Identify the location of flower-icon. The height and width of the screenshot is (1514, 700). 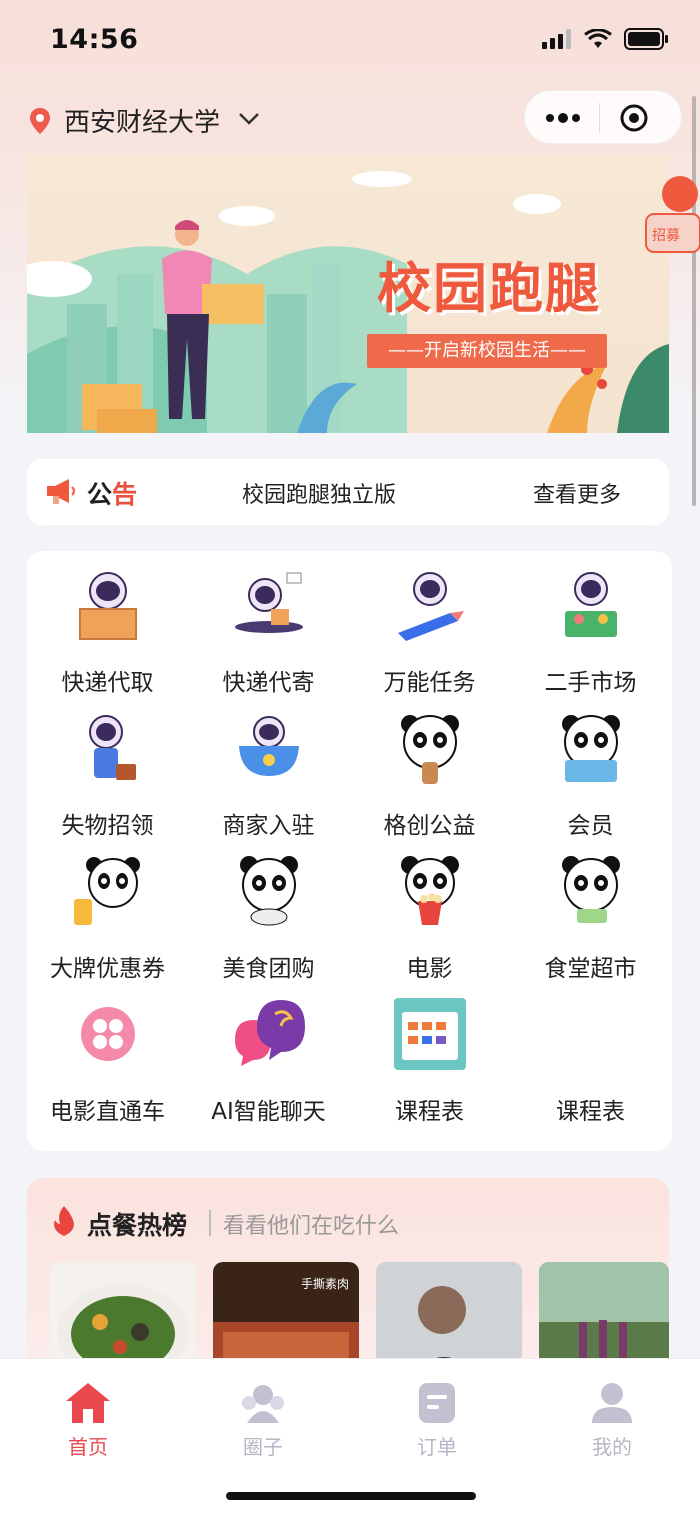
(107, 1034).